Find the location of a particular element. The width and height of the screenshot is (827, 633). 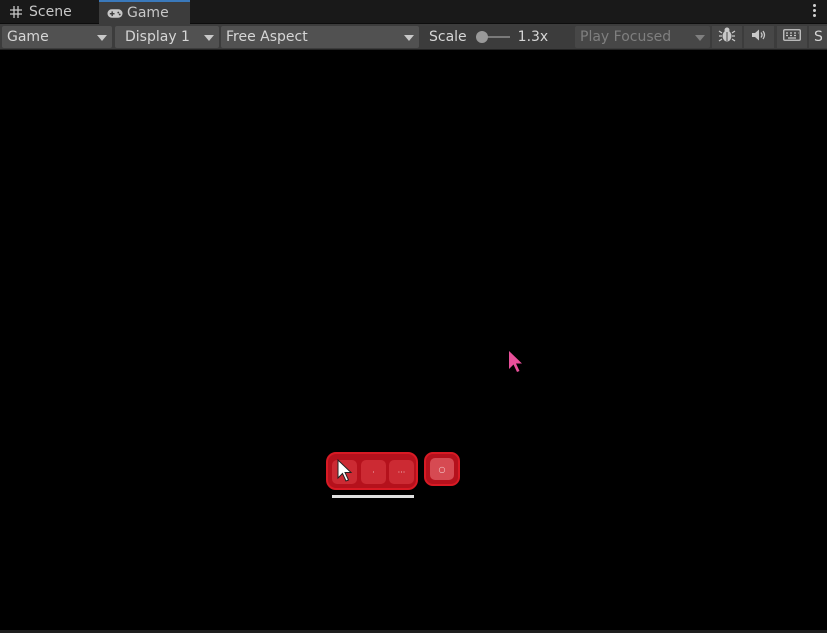

speaker-icon is located at coordinates (759, 37).